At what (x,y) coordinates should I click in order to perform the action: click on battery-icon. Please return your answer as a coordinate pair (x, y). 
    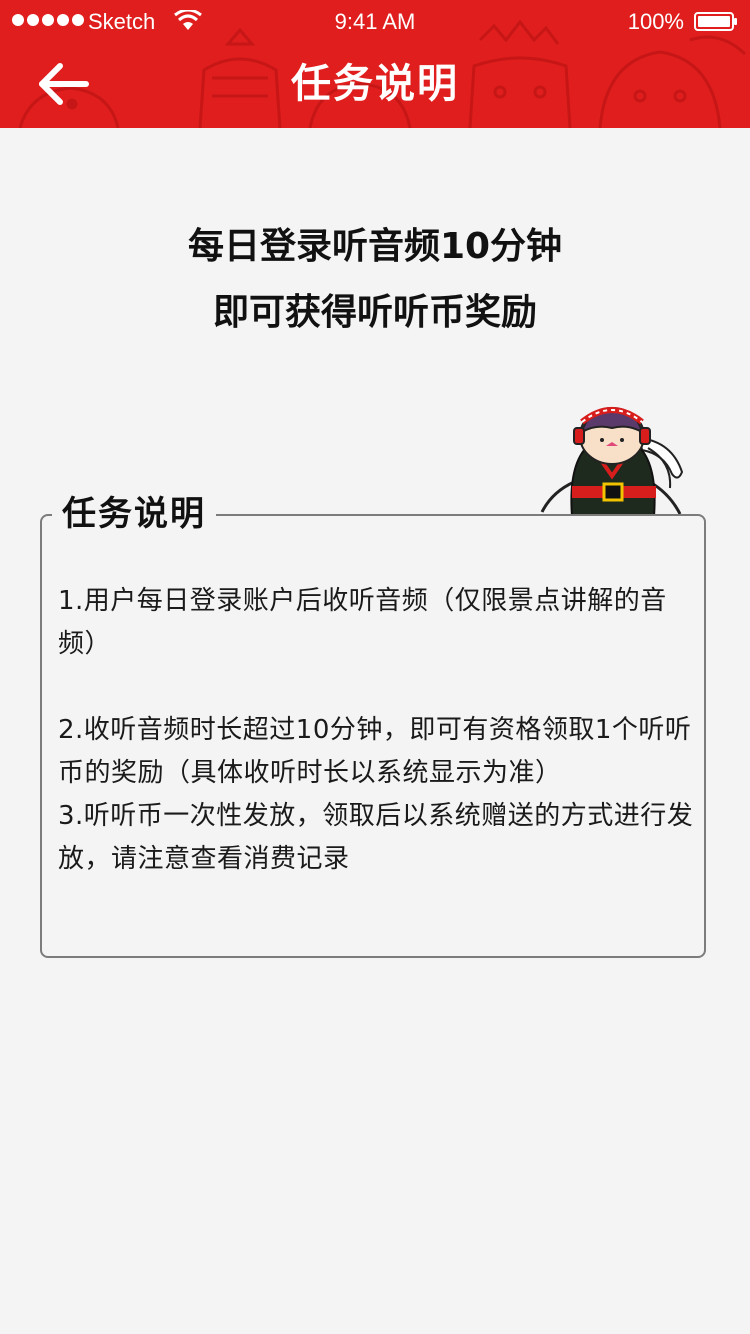
    Looking at the image, I should click on (715, 21).